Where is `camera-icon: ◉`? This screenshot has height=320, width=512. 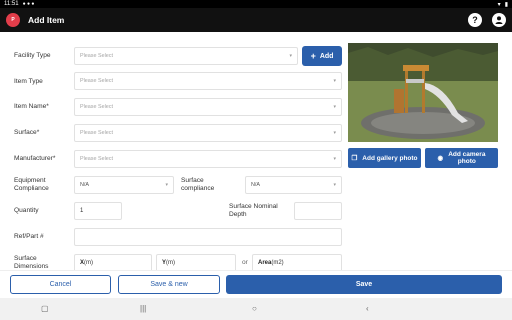
camera-icon: ◉ is located at coordinates (440, 158).